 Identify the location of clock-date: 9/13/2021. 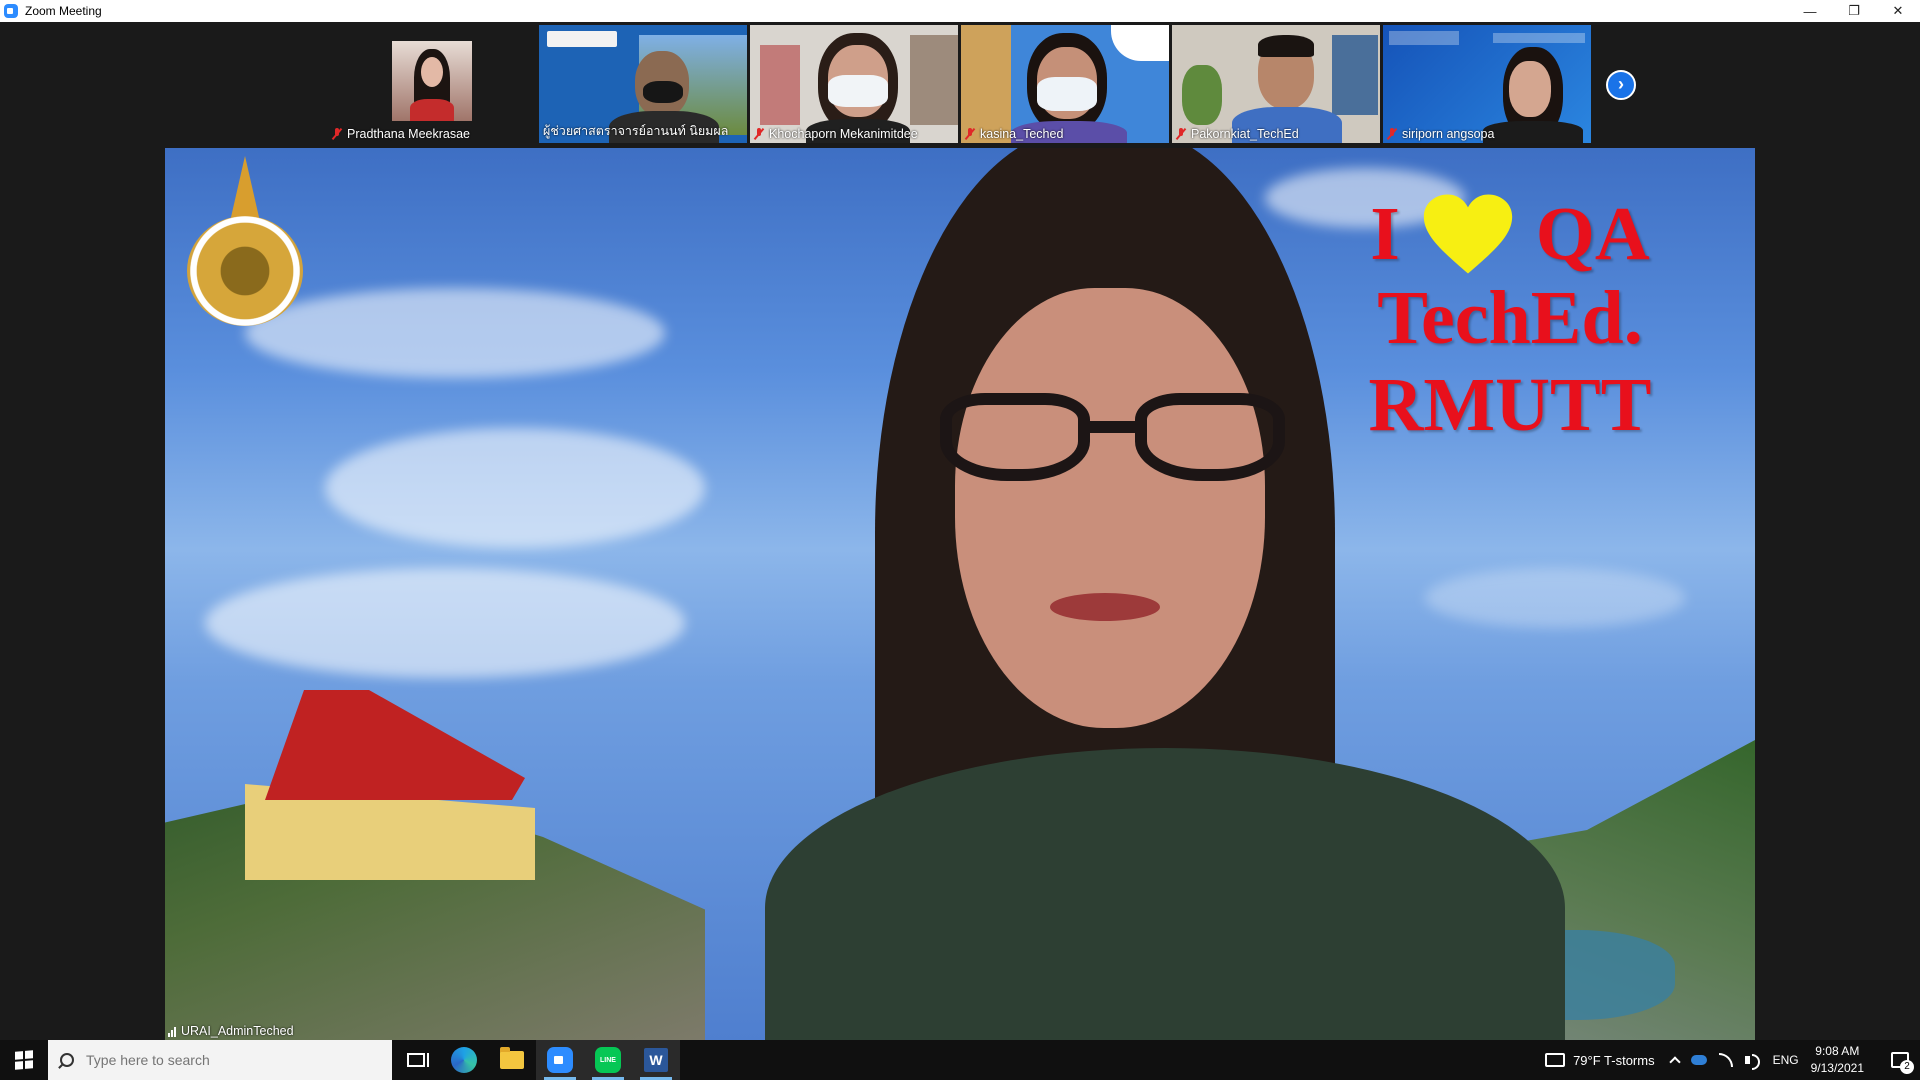
(1837, 1068).